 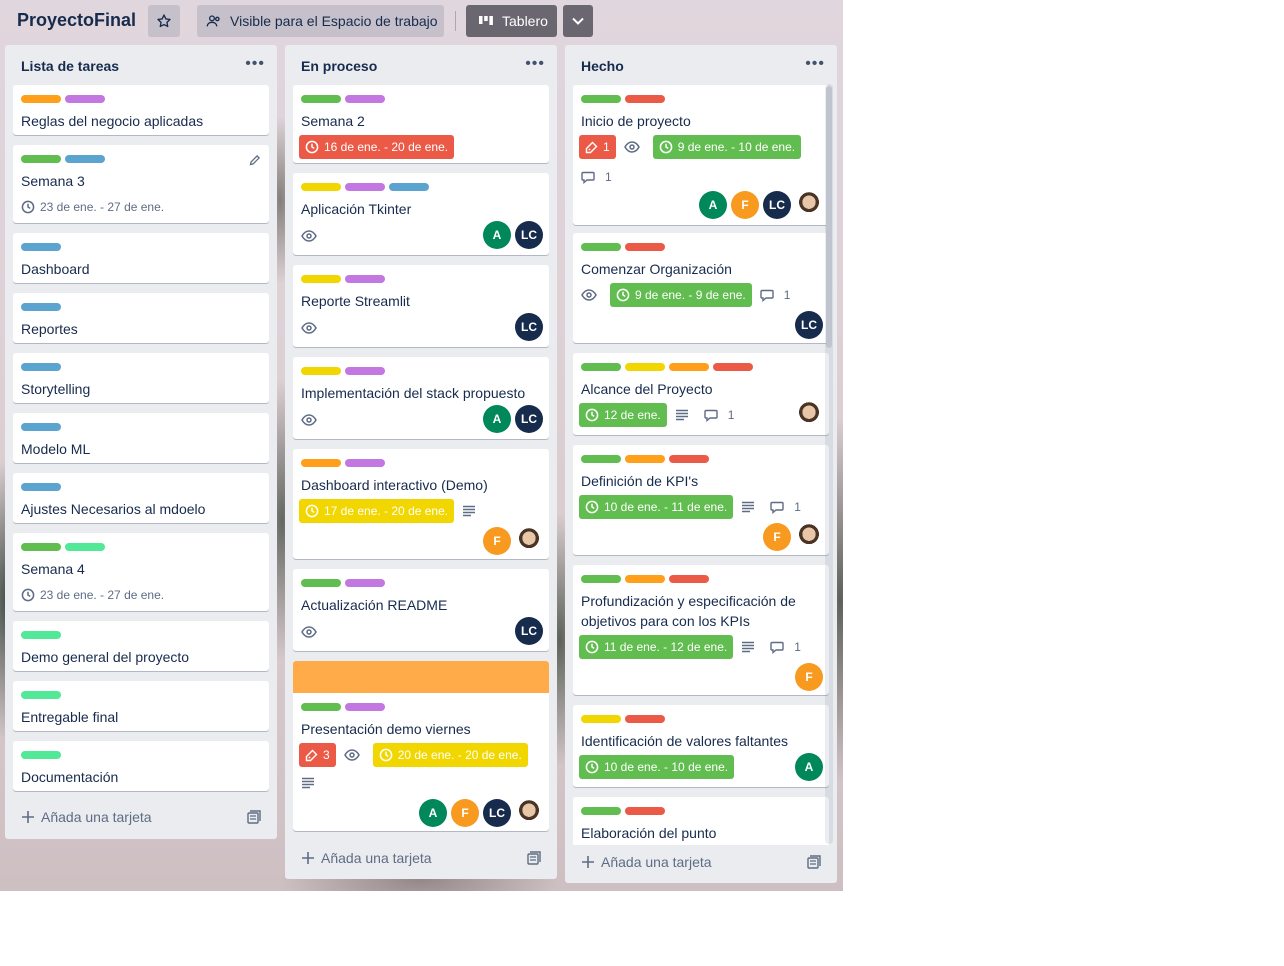 What do you see at coordinates (602, 66) in the screenshot?
I see `list-title: Hecho` at bounding box center [602, 66].